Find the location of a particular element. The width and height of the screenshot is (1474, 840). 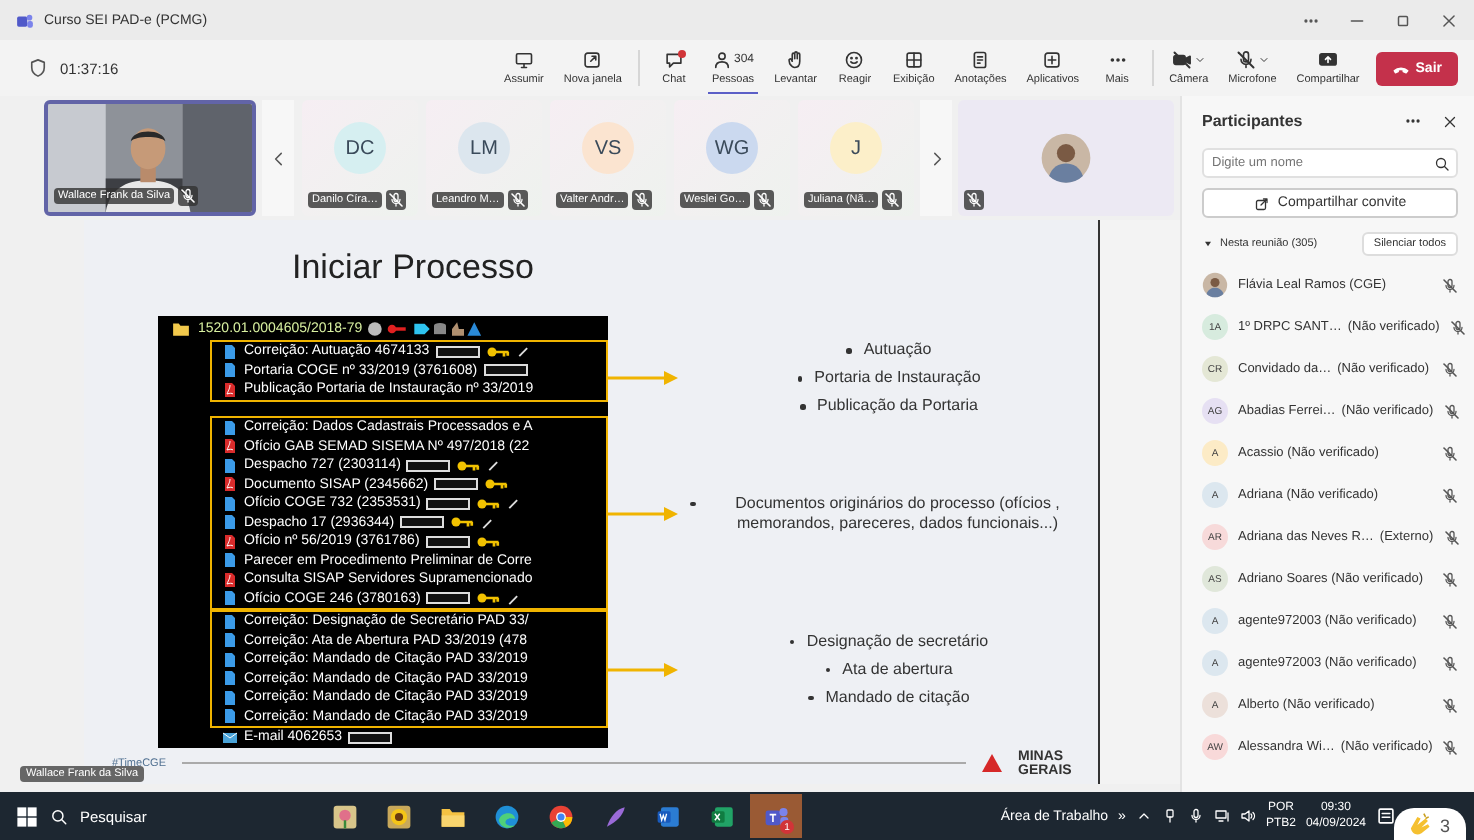

slide-title: Iniciar Processo is located at coordinates (414, 268).